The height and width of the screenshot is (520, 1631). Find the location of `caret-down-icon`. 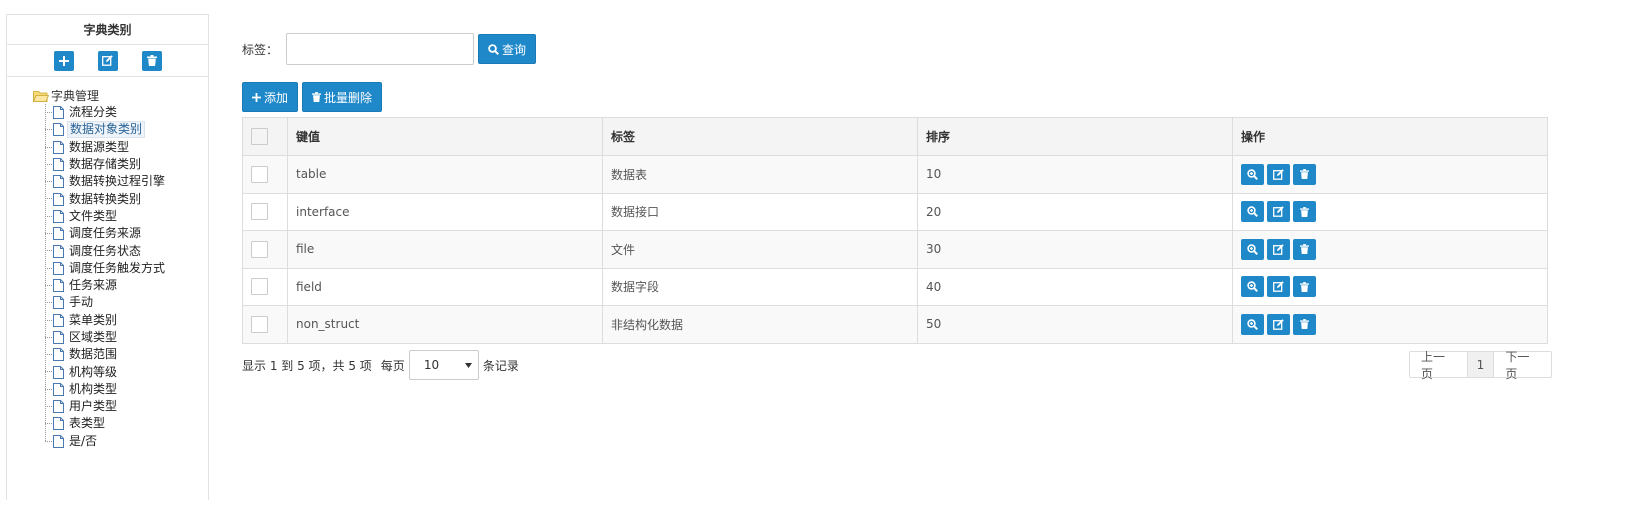

caret-down-icon is located at coordinates (468, 365).